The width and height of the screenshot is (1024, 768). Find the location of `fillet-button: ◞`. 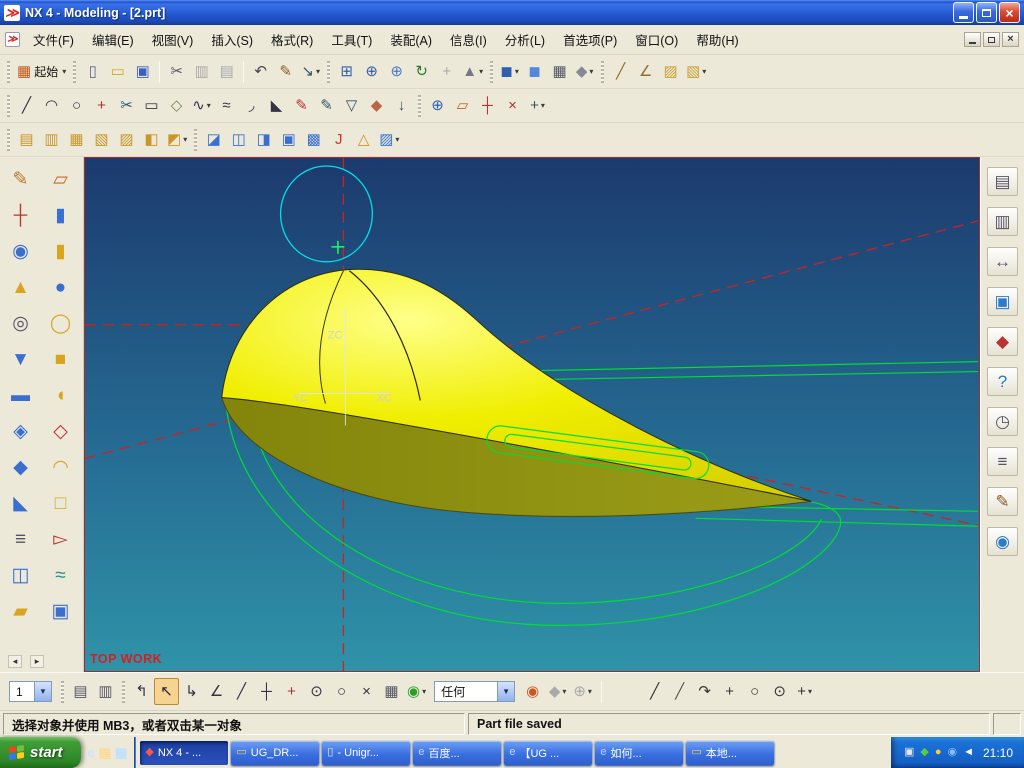

fillet-button: ◞ is located at coordinates (251, 105).